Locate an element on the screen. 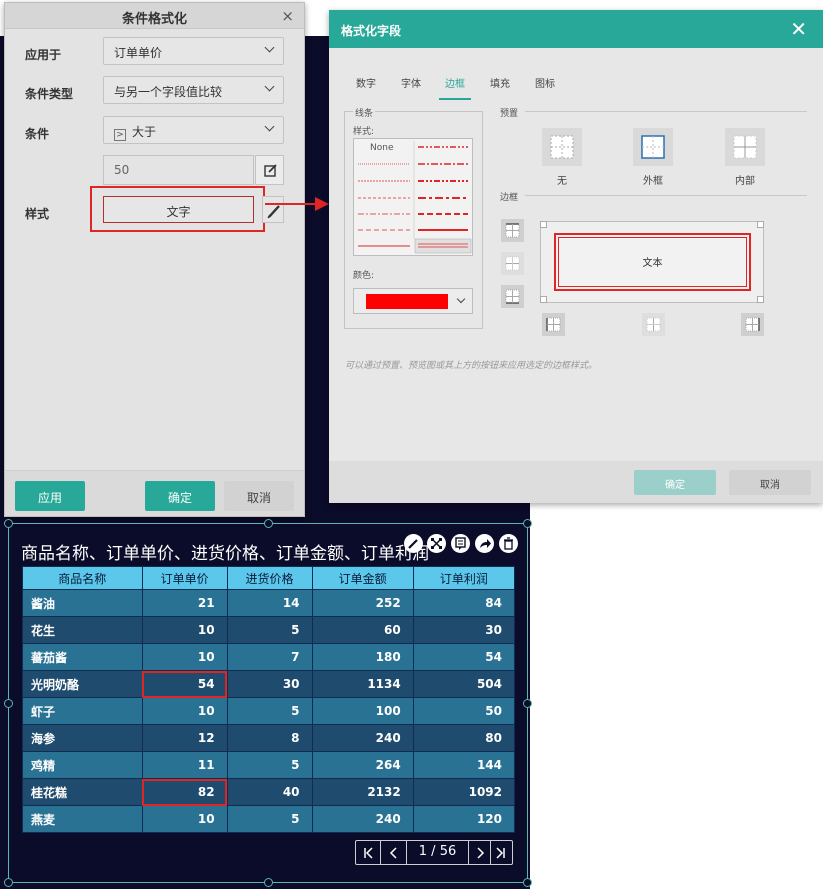 The image size is (823, 889). preset-none-button is located at coordinates (562, 147).